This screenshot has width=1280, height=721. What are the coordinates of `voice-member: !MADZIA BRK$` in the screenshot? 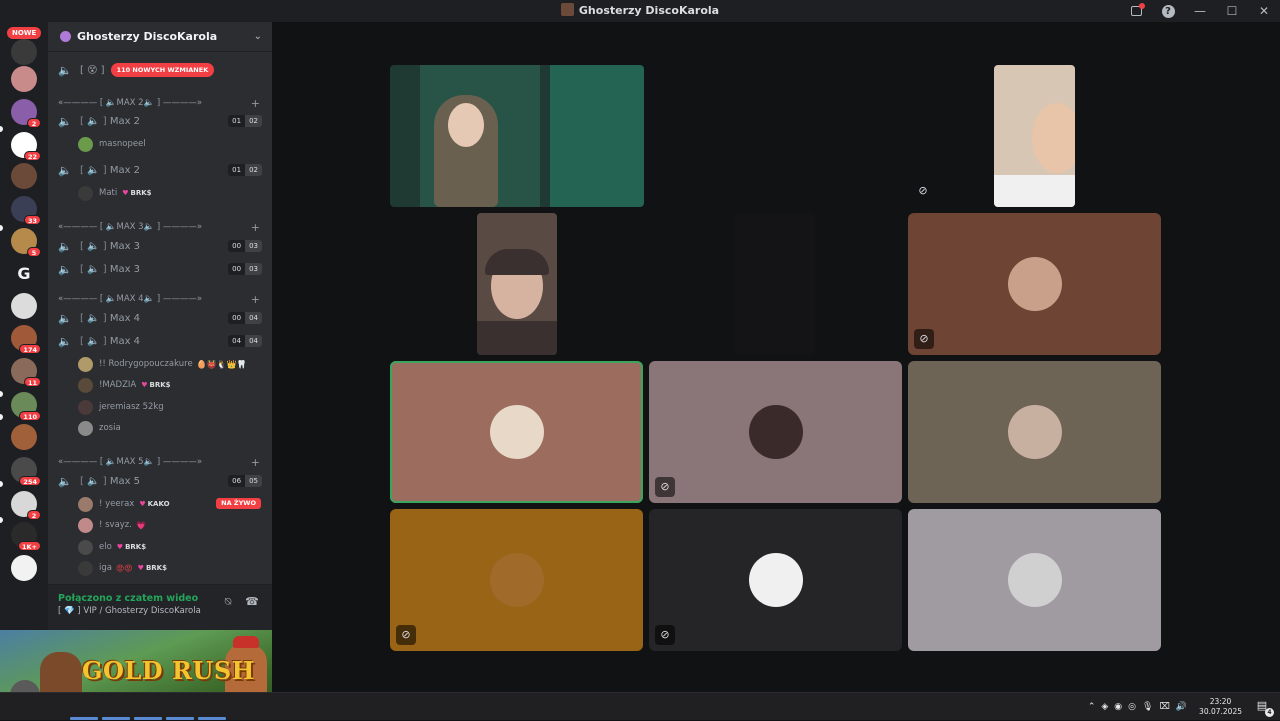 It's located at (160, 385).